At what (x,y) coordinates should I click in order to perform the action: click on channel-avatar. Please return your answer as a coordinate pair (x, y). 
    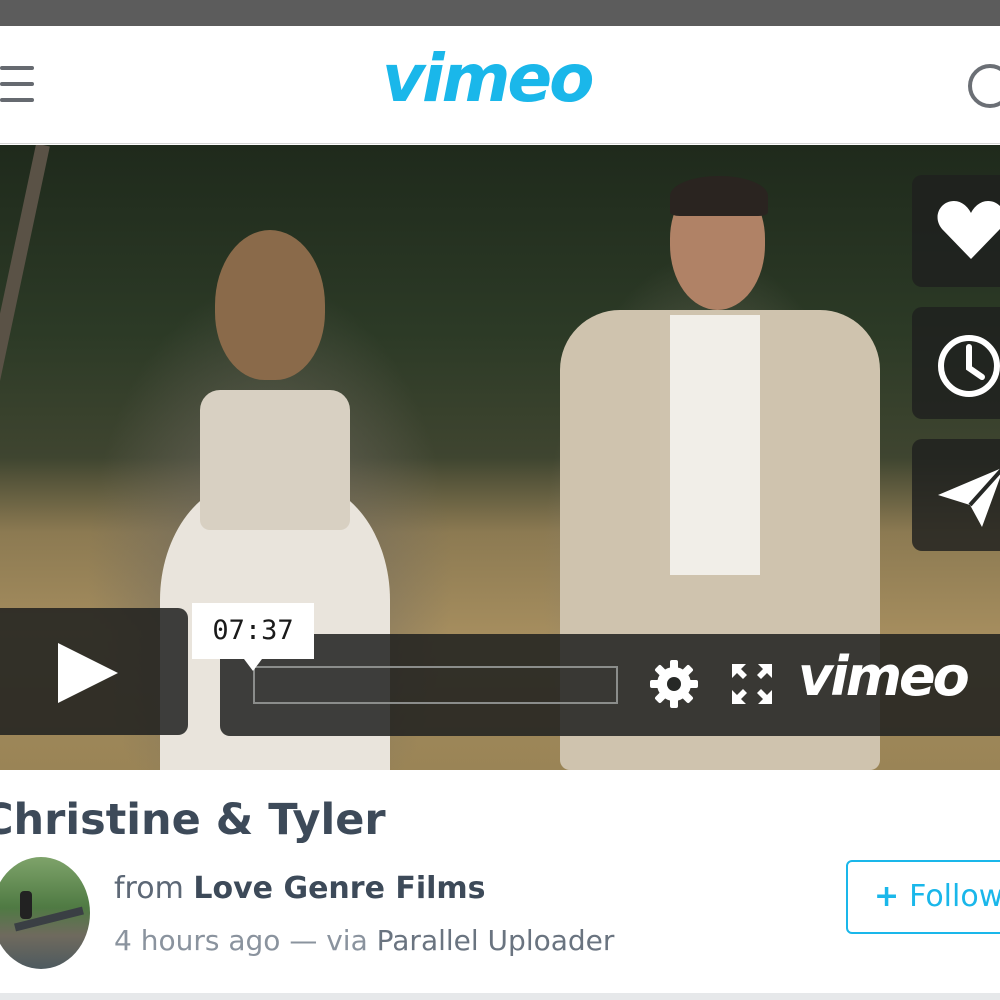
    Looking at the image, I should click on (45, 913).